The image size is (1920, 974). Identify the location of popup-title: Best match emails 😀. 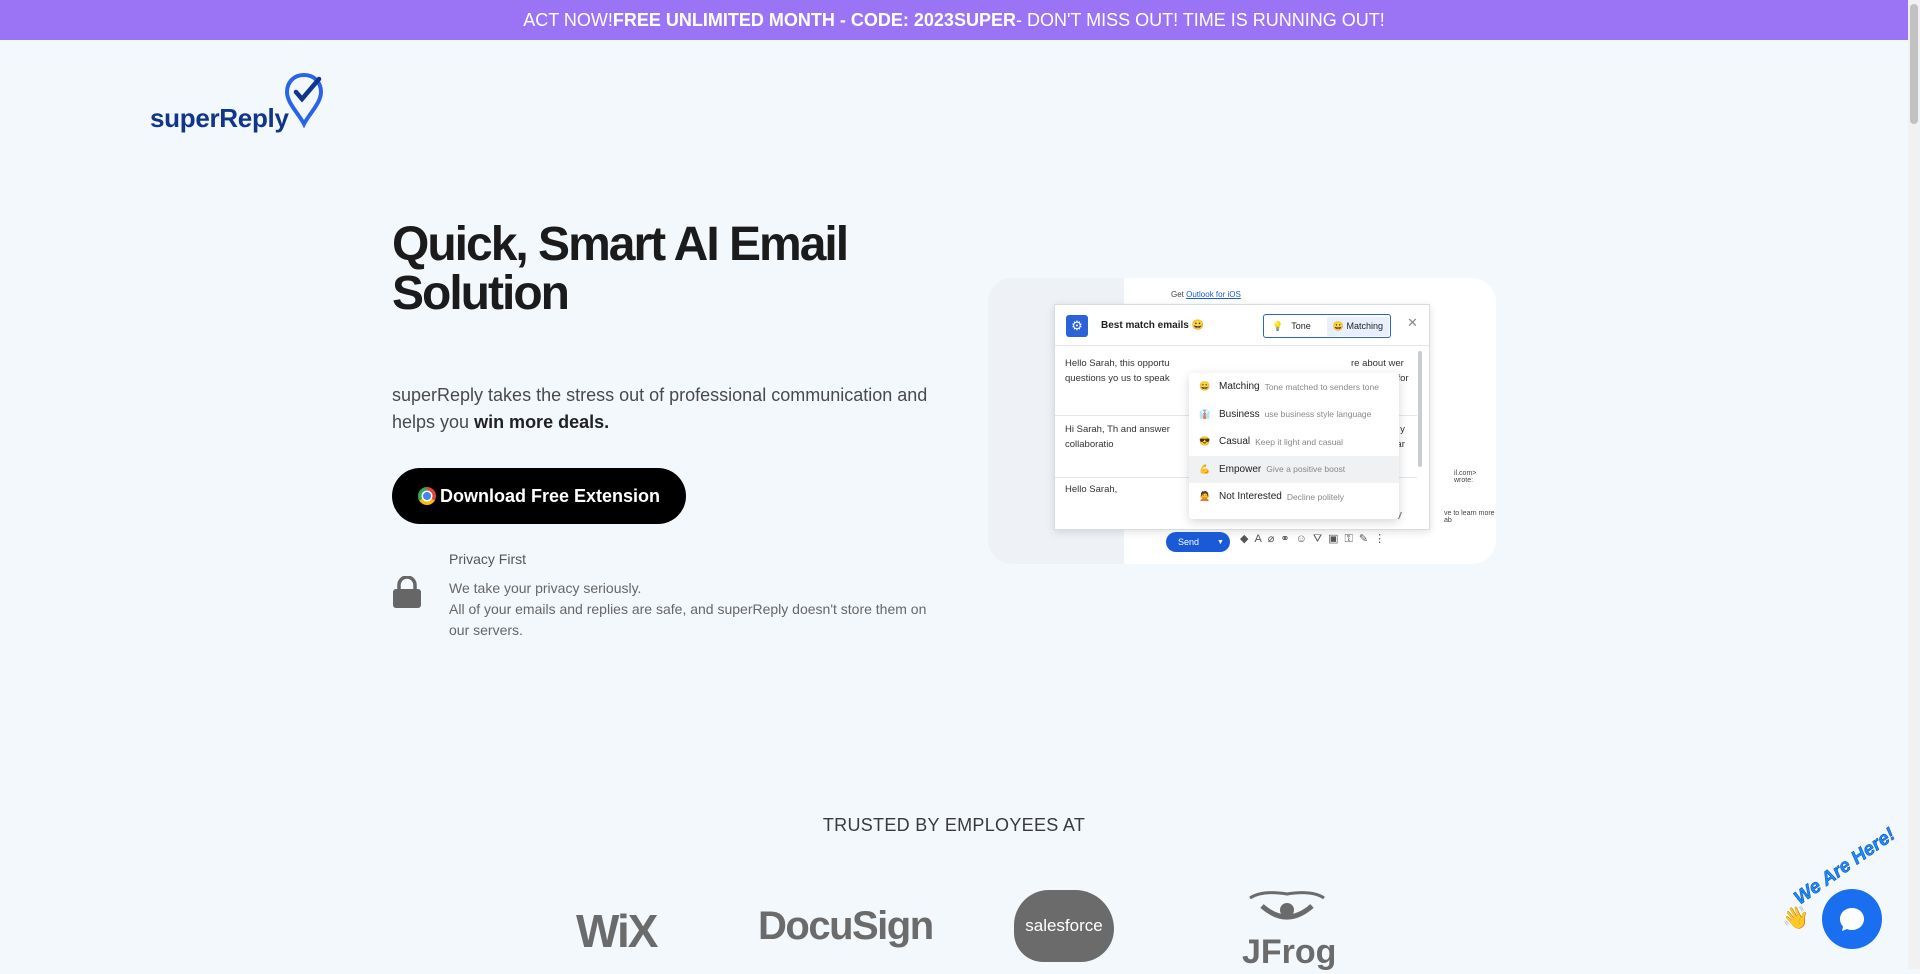
(1153, 325).